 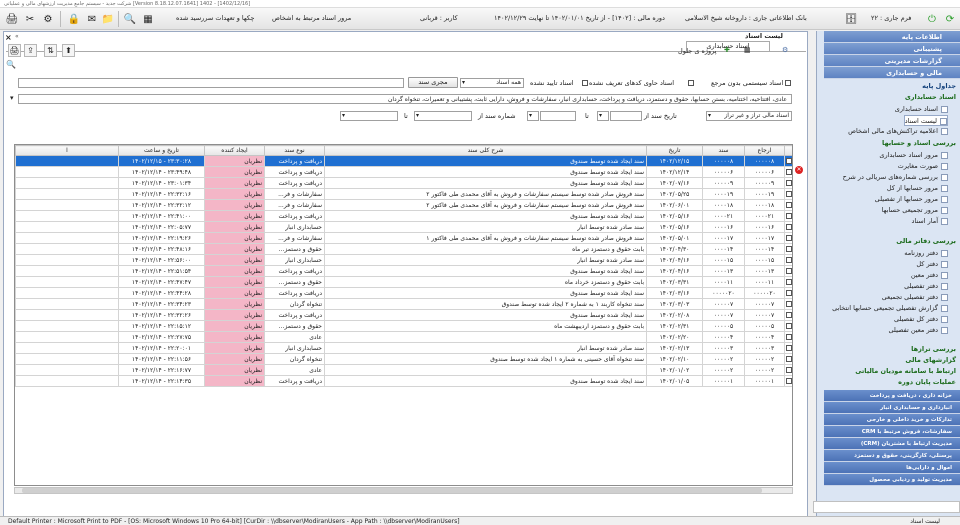 I want to click on apply-button: مجری سند, so click(x=433, y=82).